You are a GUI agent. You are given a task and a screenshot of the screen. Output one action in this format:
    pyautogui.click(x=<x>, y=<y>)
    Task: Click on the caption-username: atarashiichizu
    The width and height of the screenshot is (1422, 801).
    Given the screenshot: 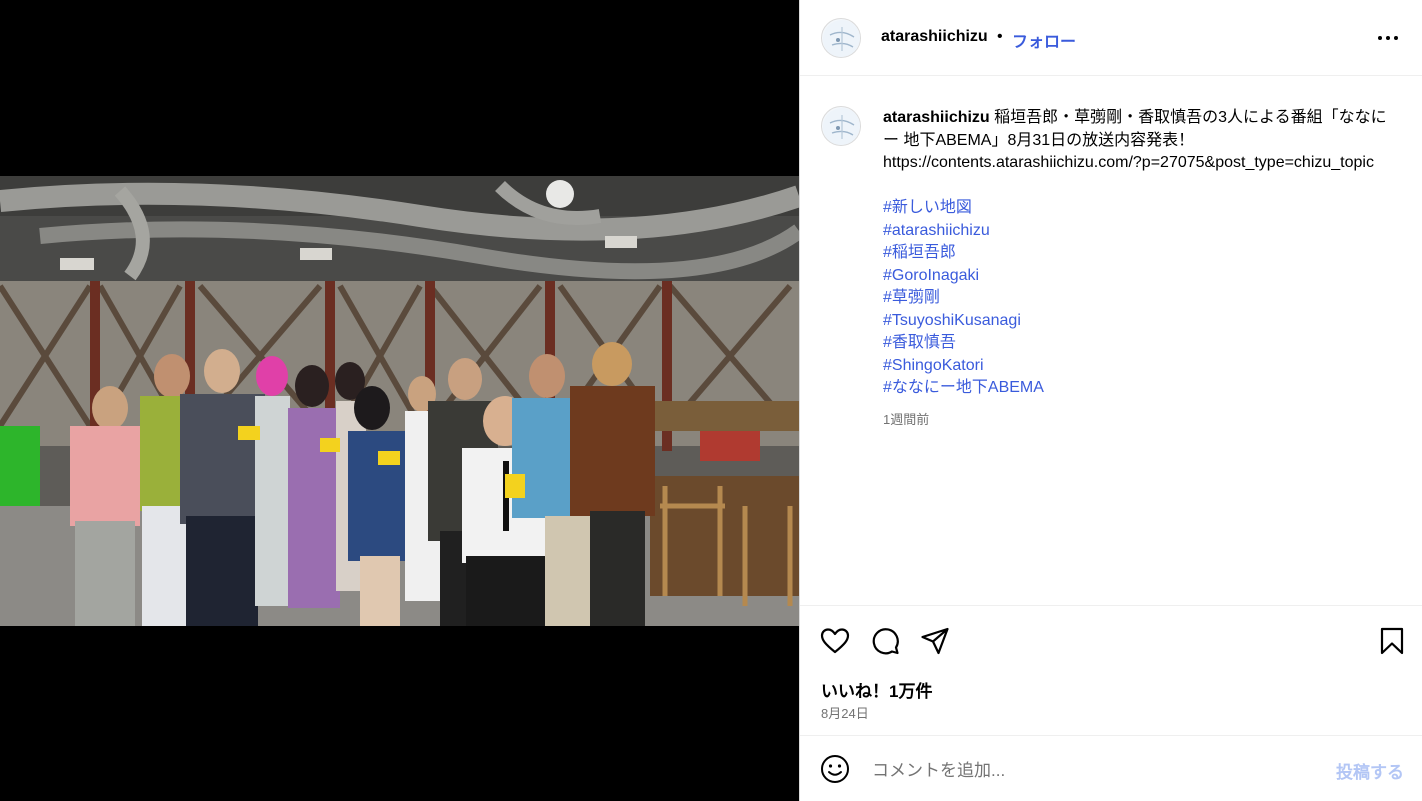 What is the action you would take?
    pyautogui.click(x=936, y=117)
    